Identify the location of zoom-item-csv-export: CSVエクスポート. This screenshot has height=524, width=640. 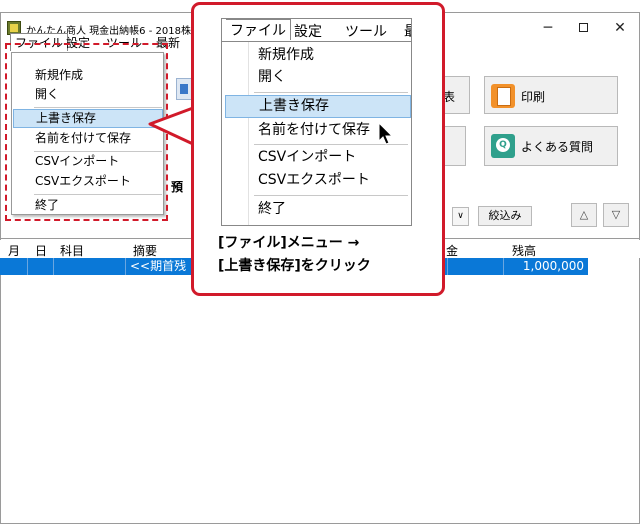
(314, 180).